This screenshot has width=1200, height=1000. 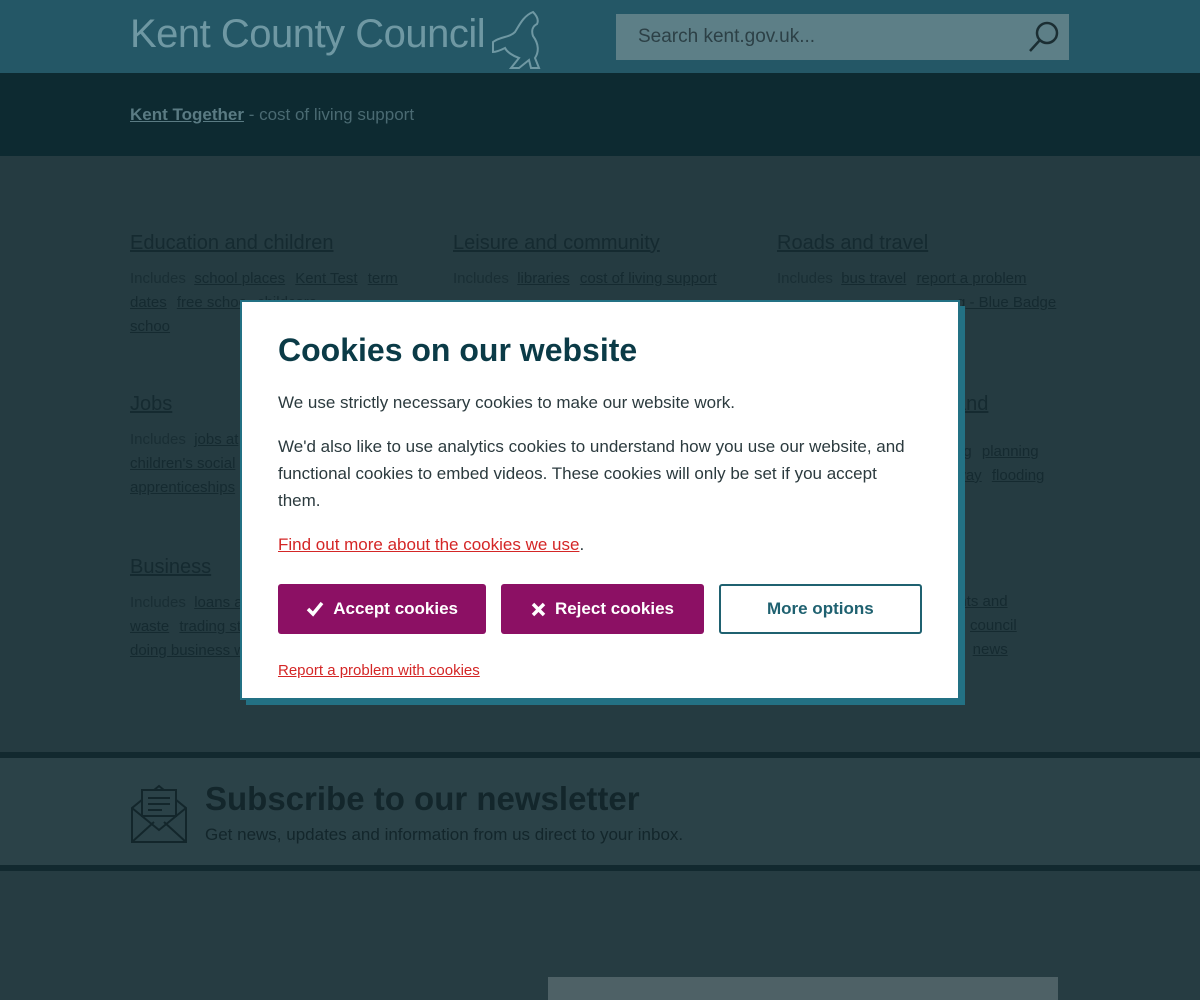 What do you see at coordinates (187, 114) in the screenshot?
I see `kent-together-link: Kent Together` at bounding box center [187, 114].